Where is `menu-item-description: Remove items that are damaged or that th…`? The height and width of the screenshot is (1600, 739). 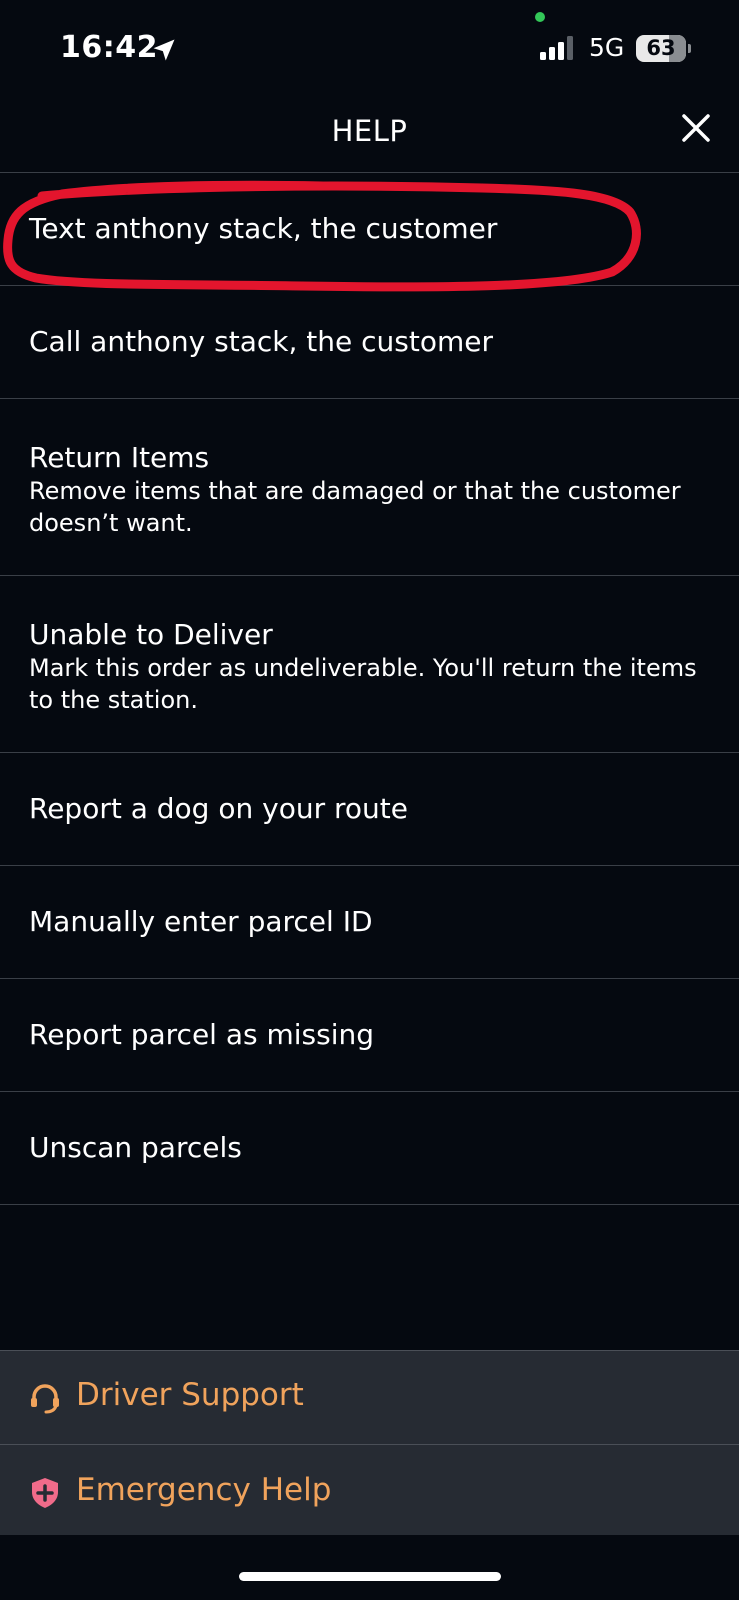 menu-item-description: Remove items that are damaged or that th… is located at coordinates (355, 507).